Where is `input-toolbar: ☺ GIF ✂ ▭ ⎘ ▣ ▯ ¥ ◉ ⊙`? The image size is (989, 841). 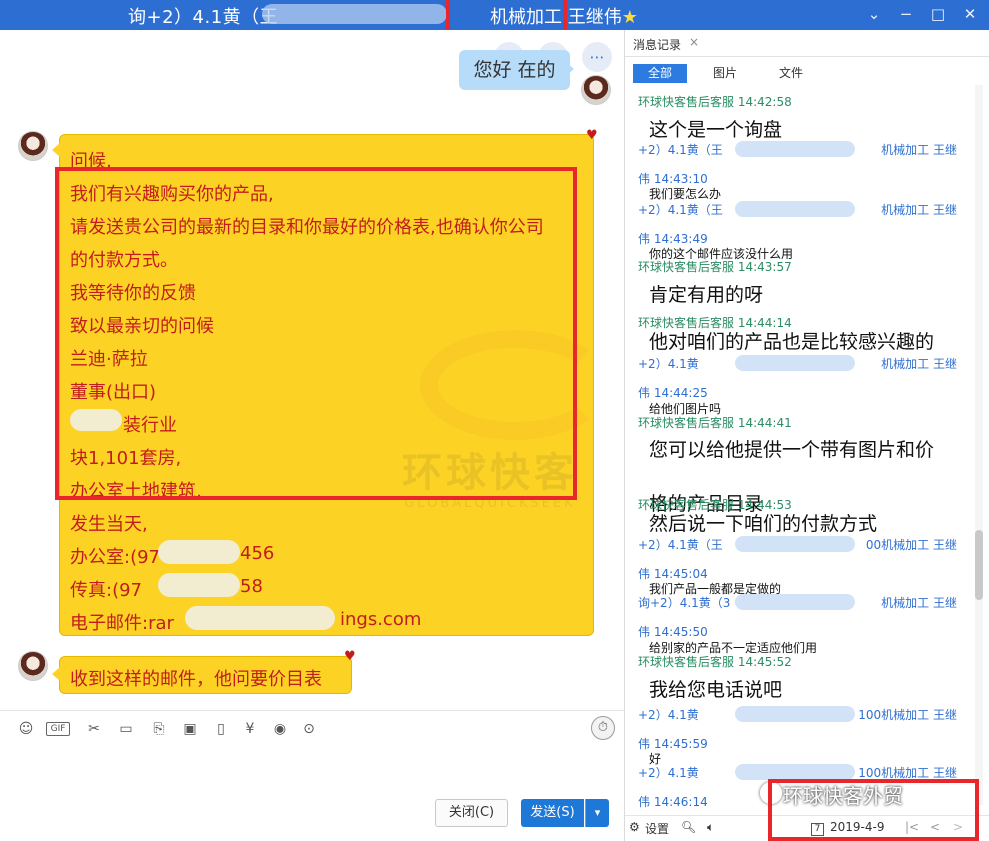 input-toolbar: ☺ GIF ✂ ▭ ⎘ ▣ ▯ ¥ ◉ ⊙ is located at coordinates (312, 728).